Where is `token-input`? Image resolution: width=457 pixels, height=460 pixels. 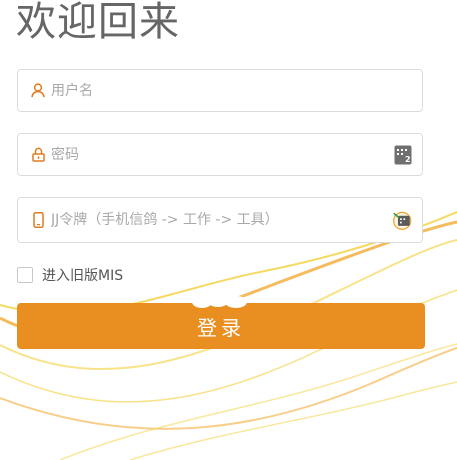
token-input is located at coordinates (221, 220).